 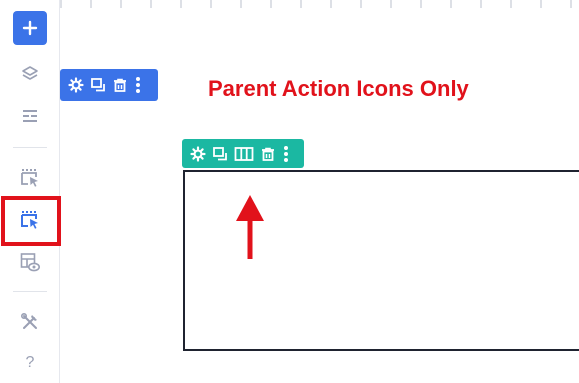 What do you see at coordinates (338, 88) in the screenshot?
I see `annotation-caption: Parent Action Icons Only` at bounding box center [338, 88].